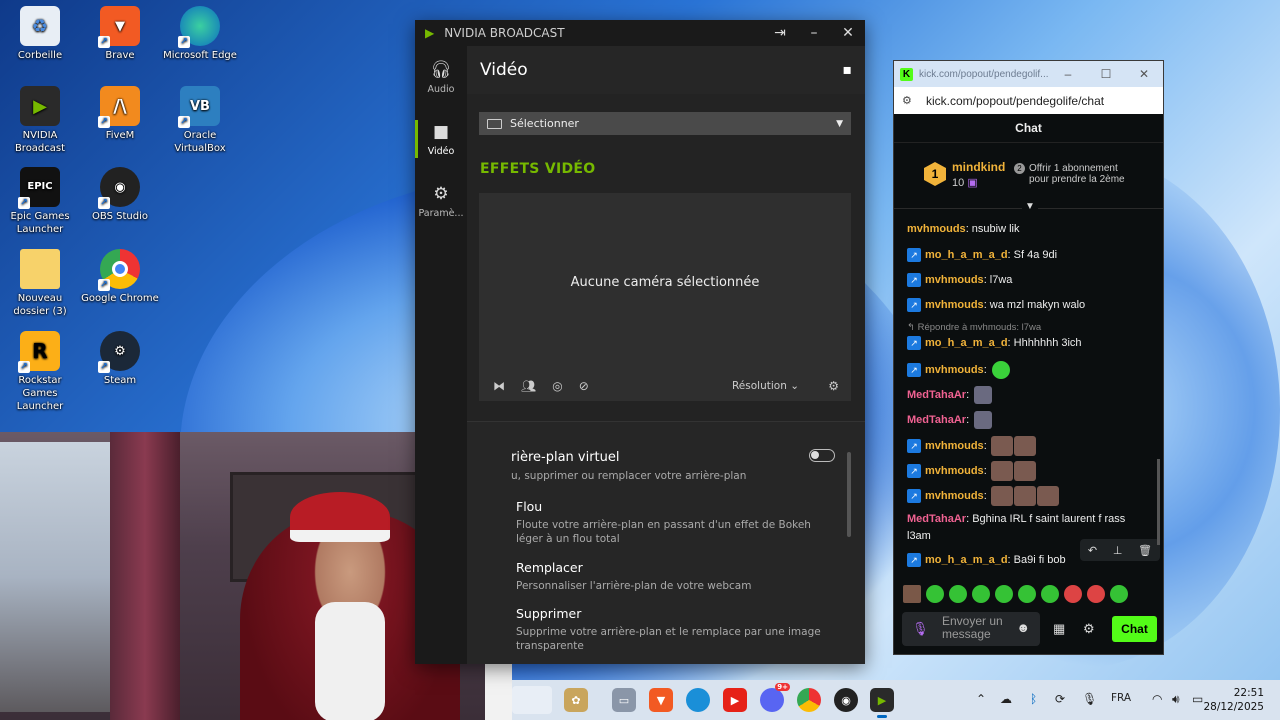 The image size is (1280, 720). I want to click on language-indicator: FRA, so click(1121, 698).